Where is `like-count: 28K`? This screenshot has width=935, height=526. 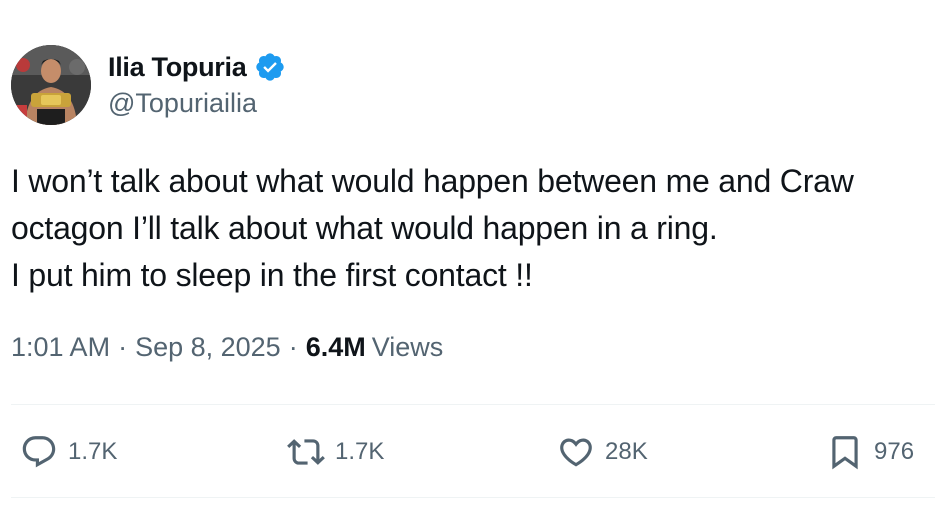 like-count: 28K is located at coordinates (626, 451).